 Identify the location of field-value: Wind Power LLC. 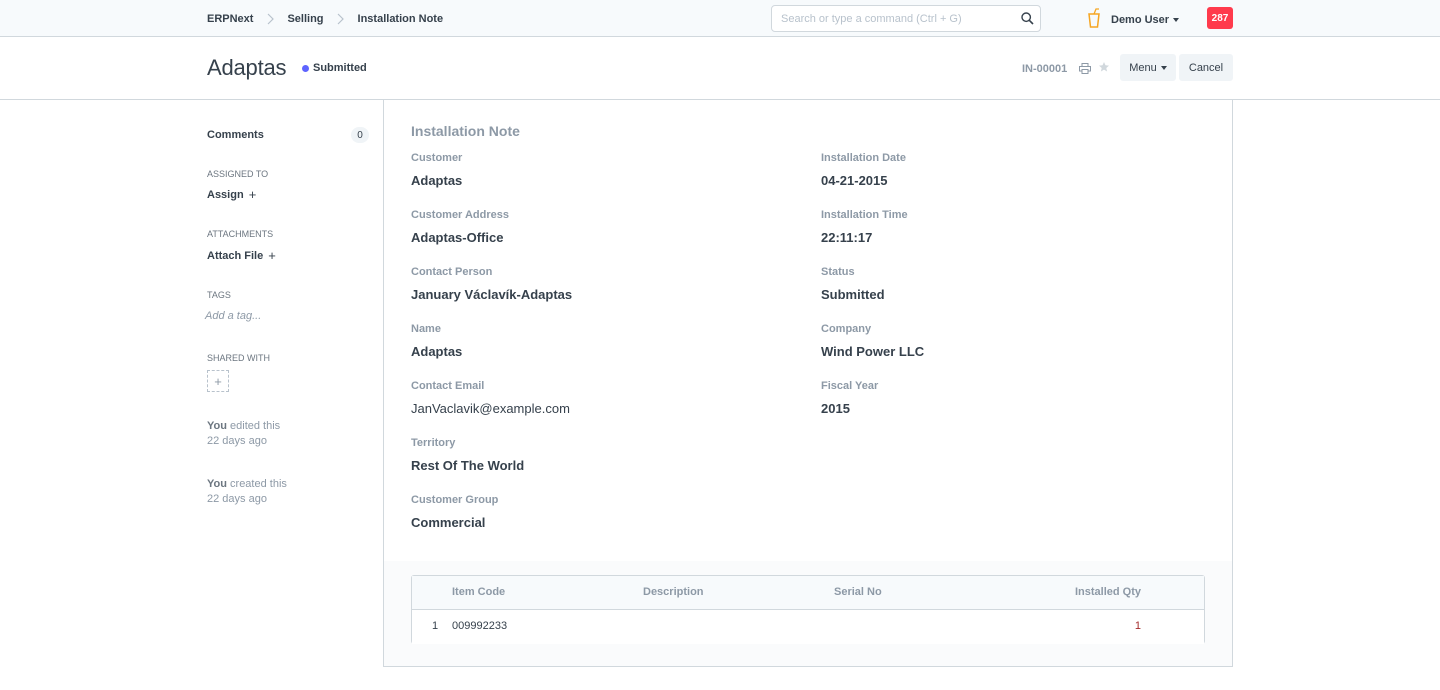
(873, 351).